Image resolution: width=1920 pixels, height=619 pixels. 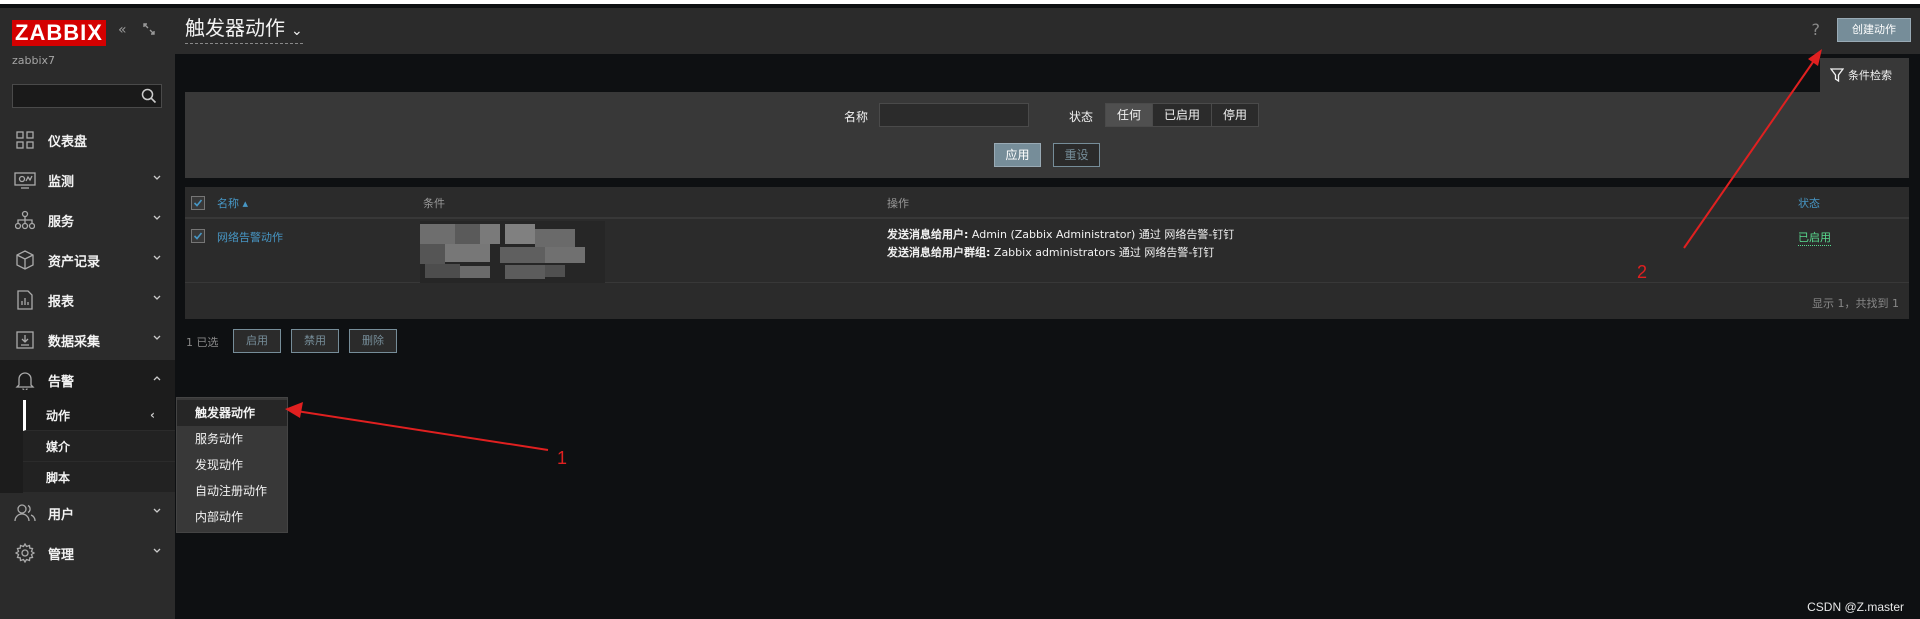 I want to click on server-name: zabbix7, so click(x=34, y=60).